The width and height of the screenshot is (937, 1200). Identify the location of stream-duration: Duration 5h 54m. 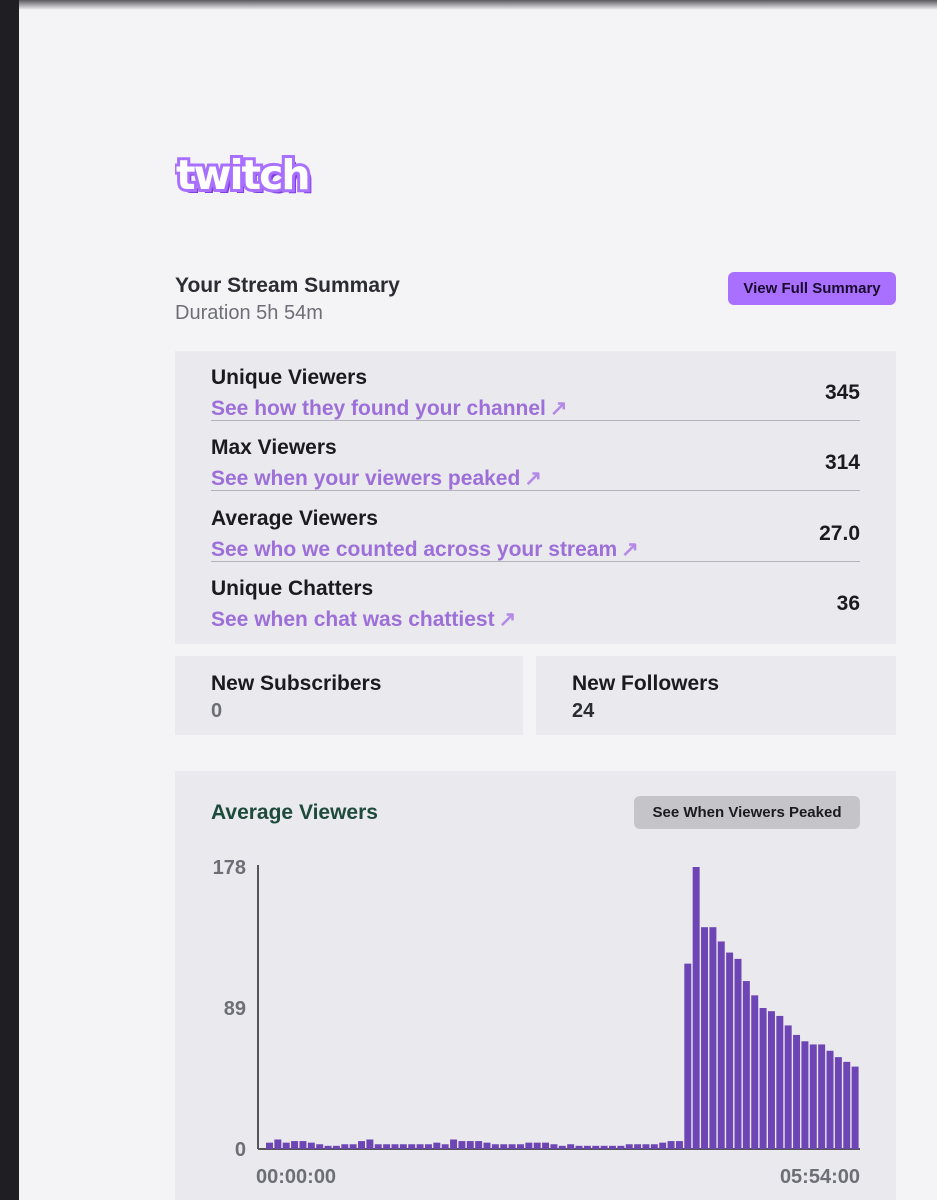
(249, 313).